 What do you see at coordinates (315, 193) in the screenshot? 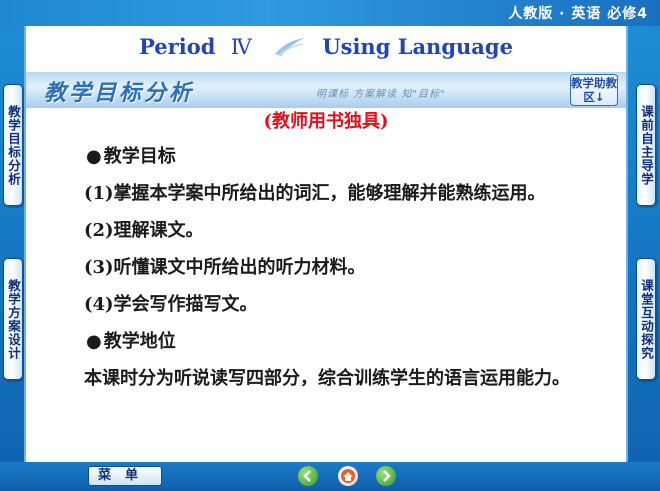
I see `list-item: (1)掌握本学案中所给出的词汇，能够理解并能熟练运用。` at bounding box center [315, 193].